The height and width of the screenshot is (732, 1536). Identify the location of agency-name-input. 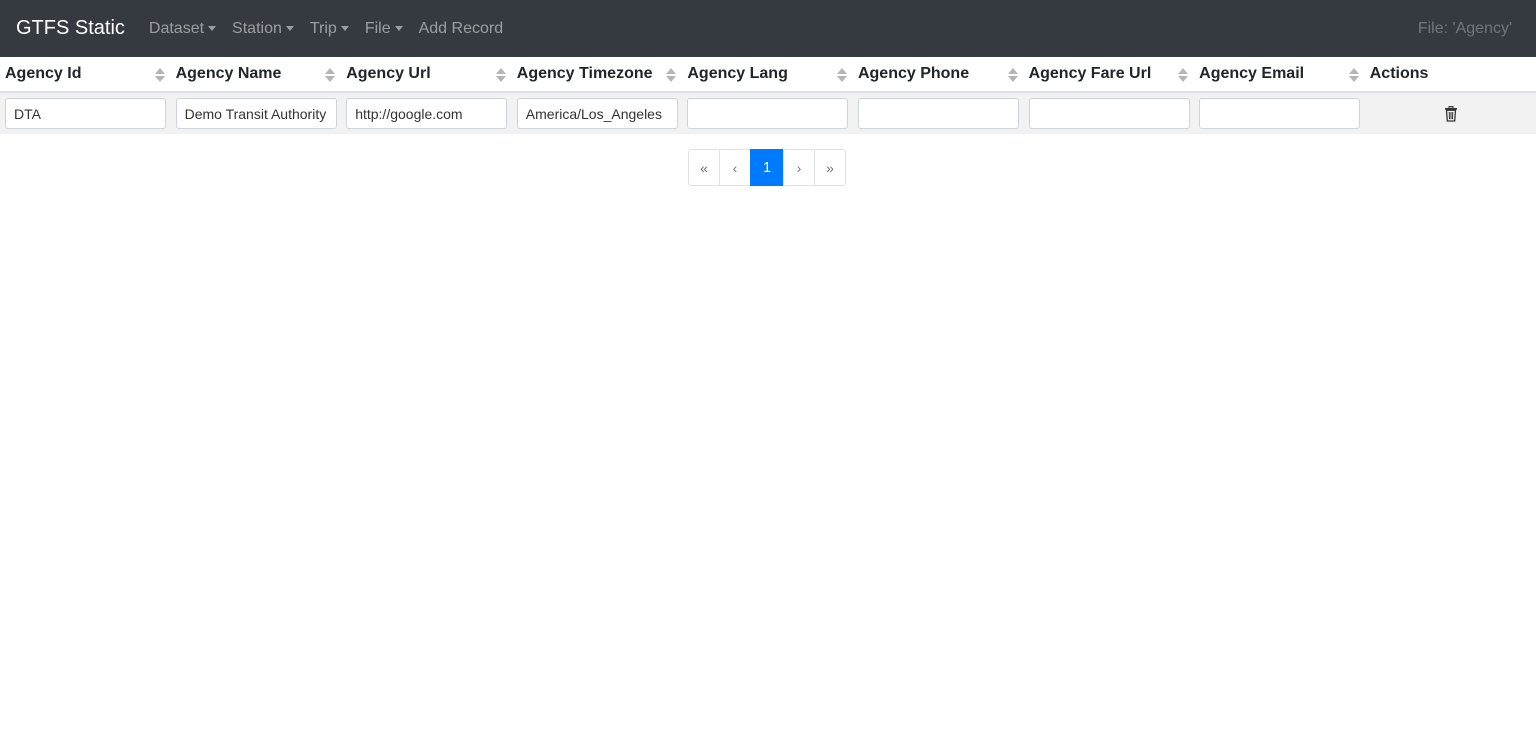
(256, 113).